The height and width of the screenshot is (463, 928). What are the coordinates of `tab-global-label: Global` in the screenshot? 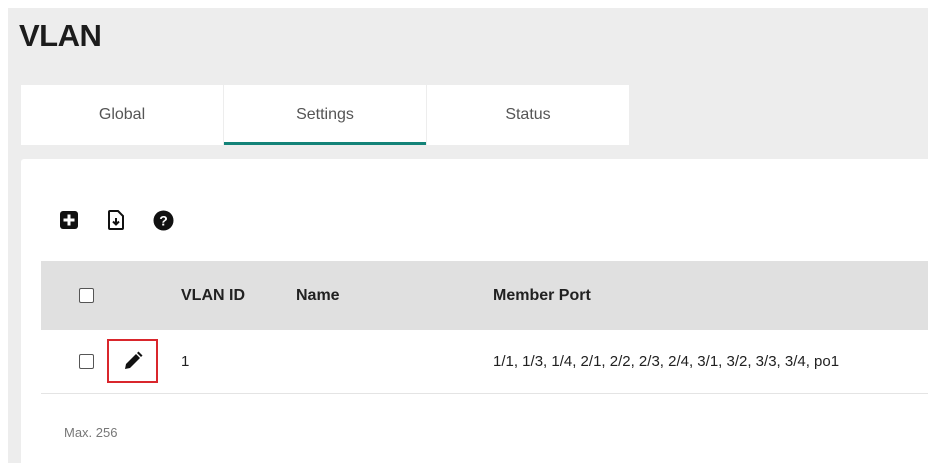 It's located at (122, 114).